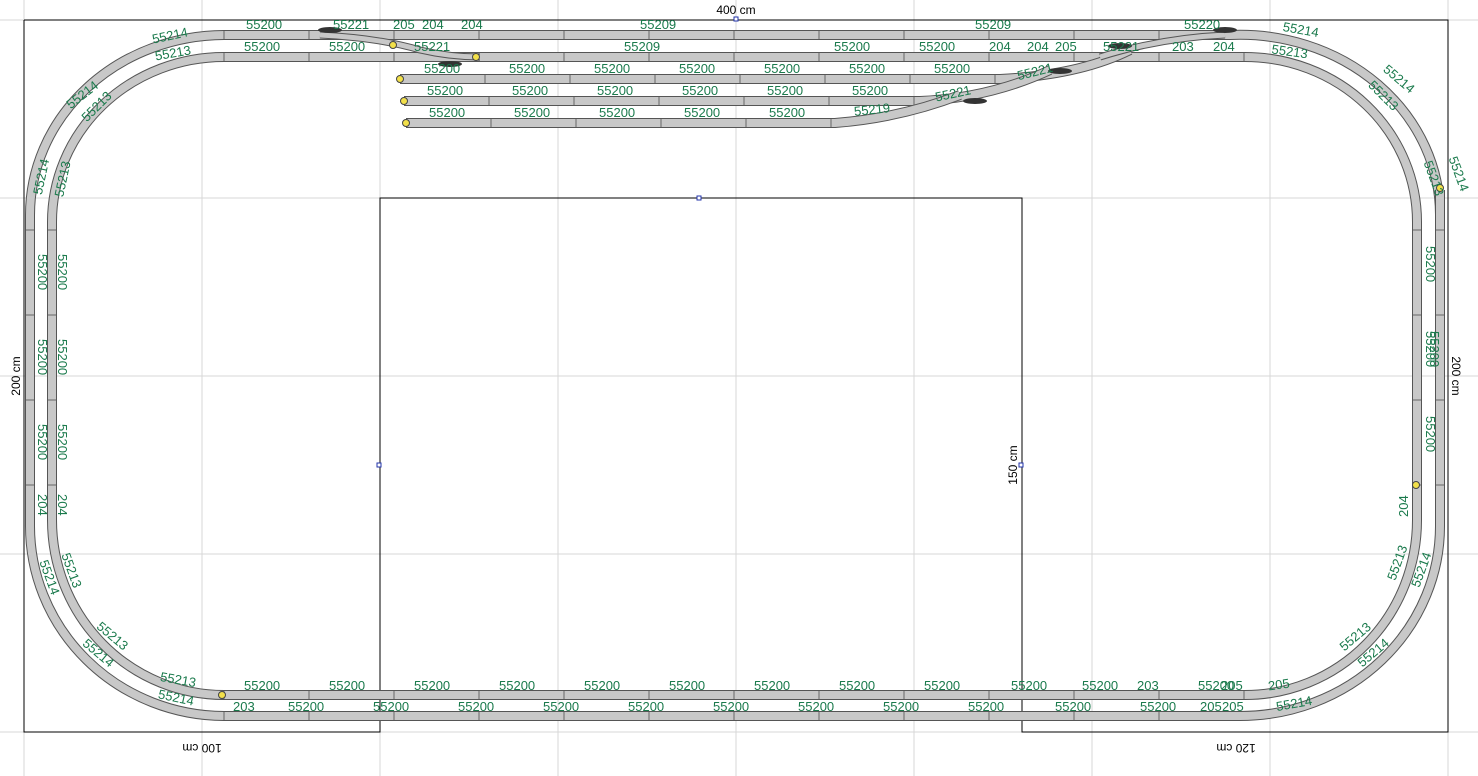  Describe the element at coordinates (16, 375) in the screenshot. I see `dim-left: 200 cm` at that location.